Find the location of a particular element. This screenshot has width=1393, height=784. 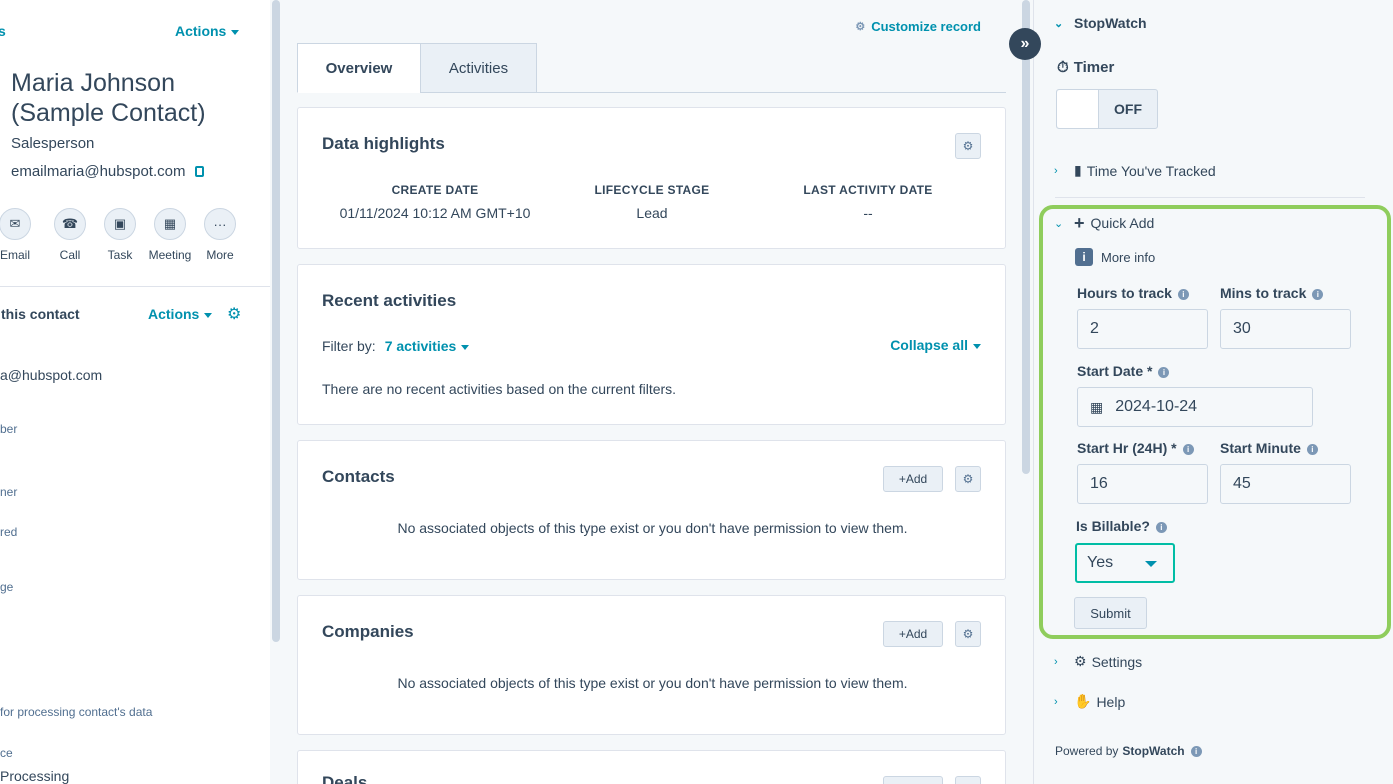

activity-label: Email is located at coordinates (15, 255).